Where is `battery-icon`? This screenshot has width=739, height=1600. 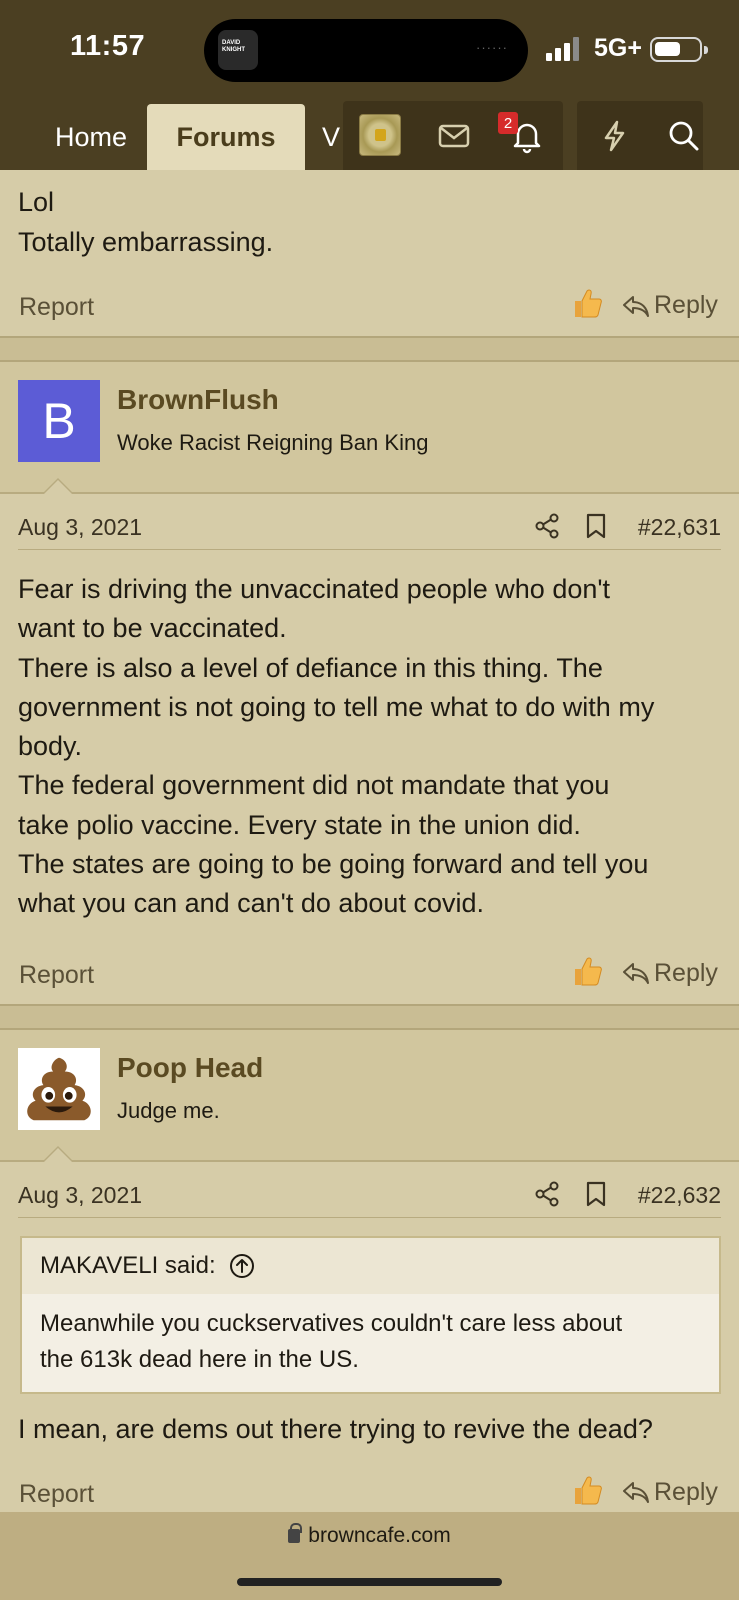 battery-icon is located at coordinates (679, 49).